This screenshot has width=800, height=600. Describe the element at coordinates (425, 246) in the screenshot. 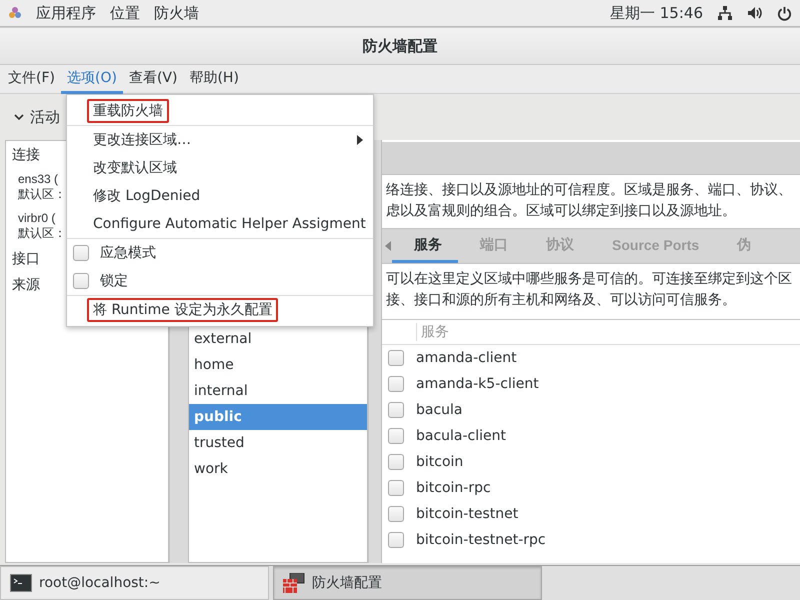

I see `tab: 服务` at that location.